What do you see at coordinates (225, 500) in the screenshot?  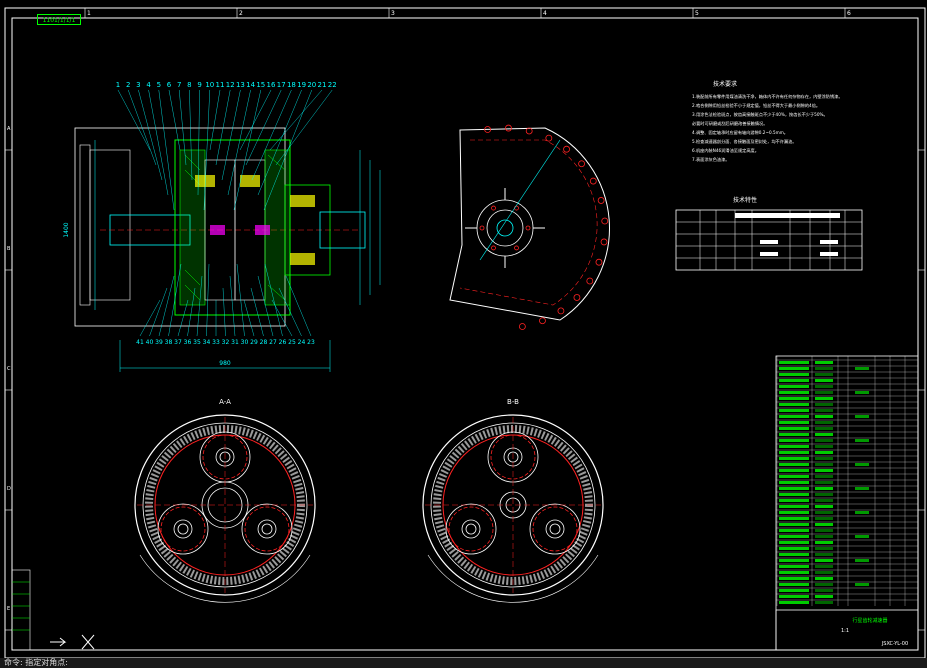 I see `section-view-a: A-A` at bounding box center [225, 500].